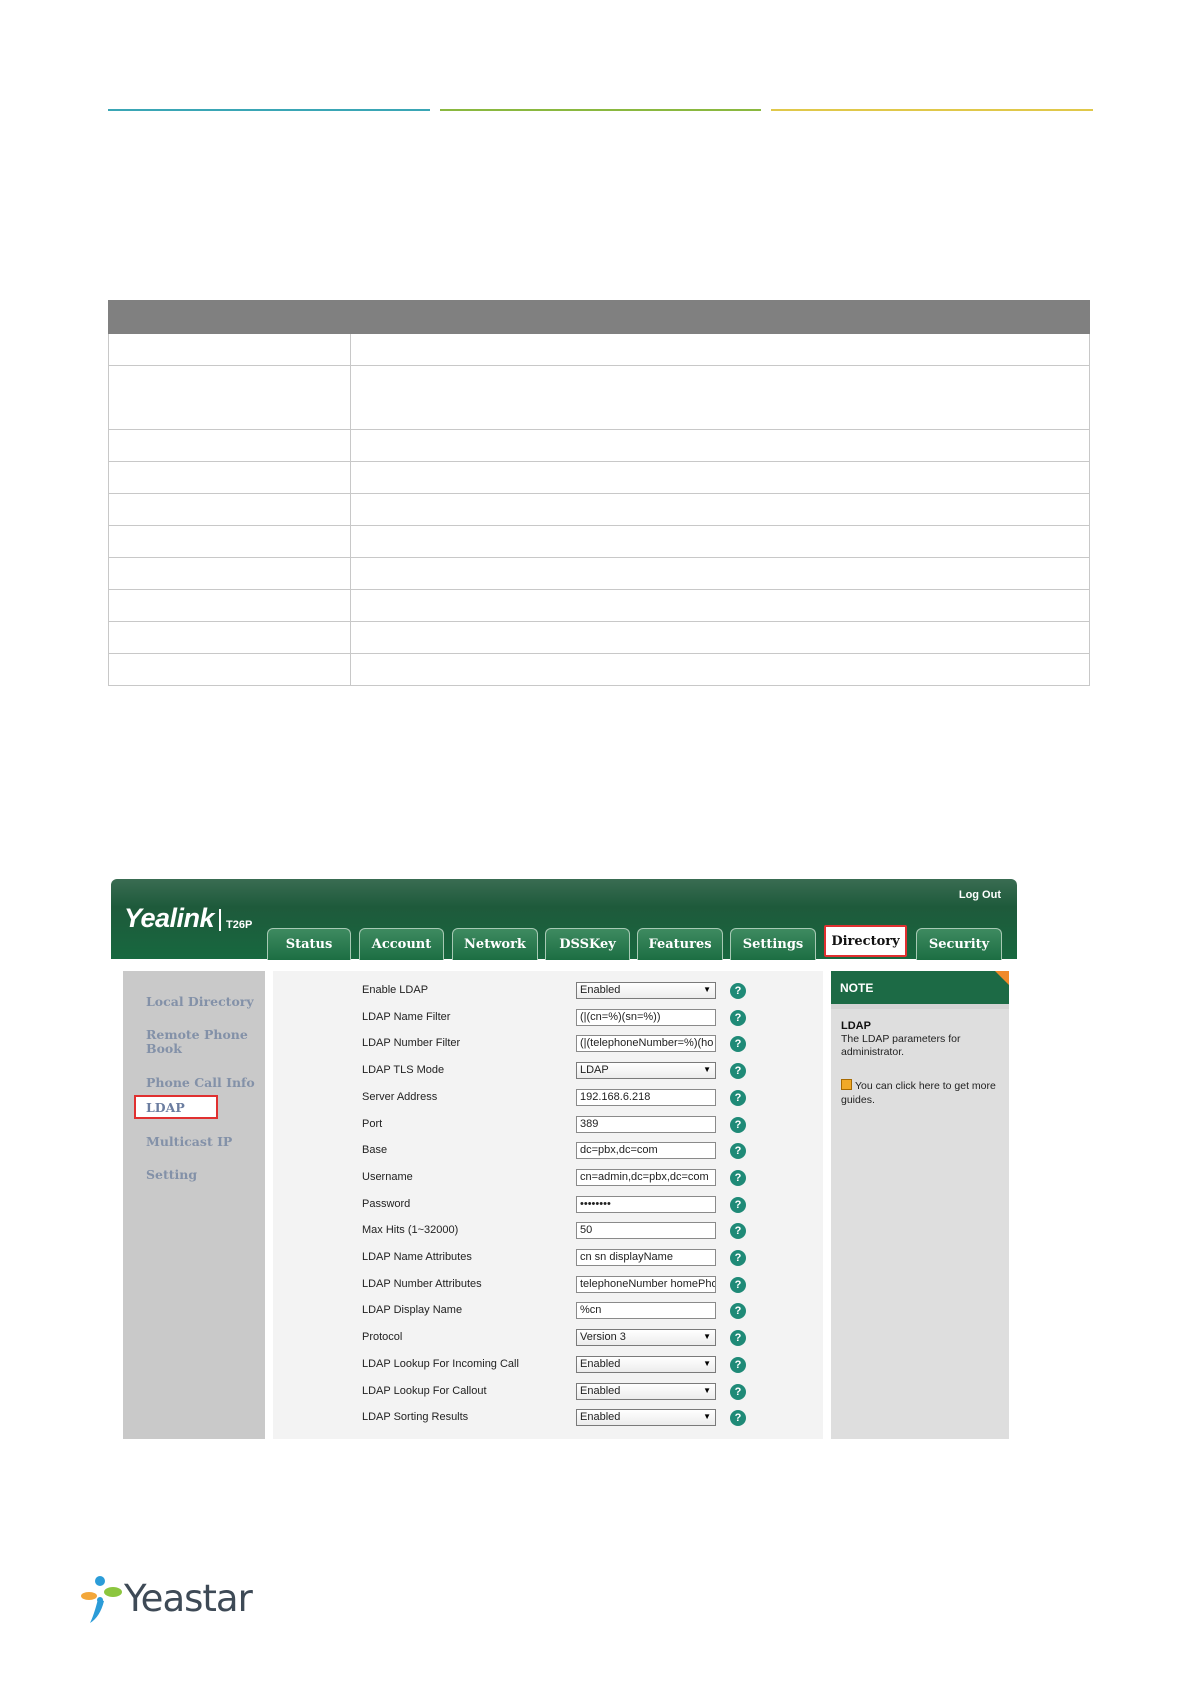  What do you see at coordinates (646, 1417) in the screenshot?
I see `select-ldap-sorting-results: Enabled ▼` at bounding box center [646, 1417].